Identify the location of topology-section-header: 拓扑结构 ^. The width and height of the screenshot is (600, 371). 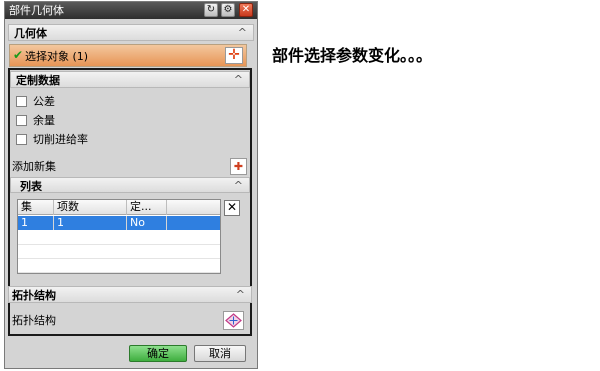
(130, 294).